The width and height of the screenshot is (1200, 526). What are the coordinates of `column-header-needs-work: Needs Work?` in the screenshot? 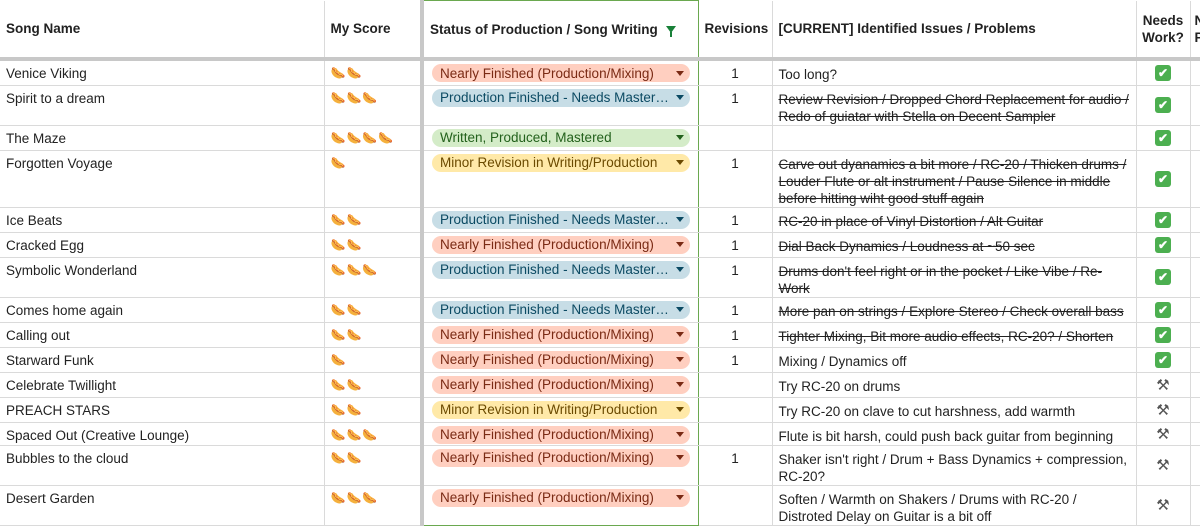 It's located at (1163, 30).